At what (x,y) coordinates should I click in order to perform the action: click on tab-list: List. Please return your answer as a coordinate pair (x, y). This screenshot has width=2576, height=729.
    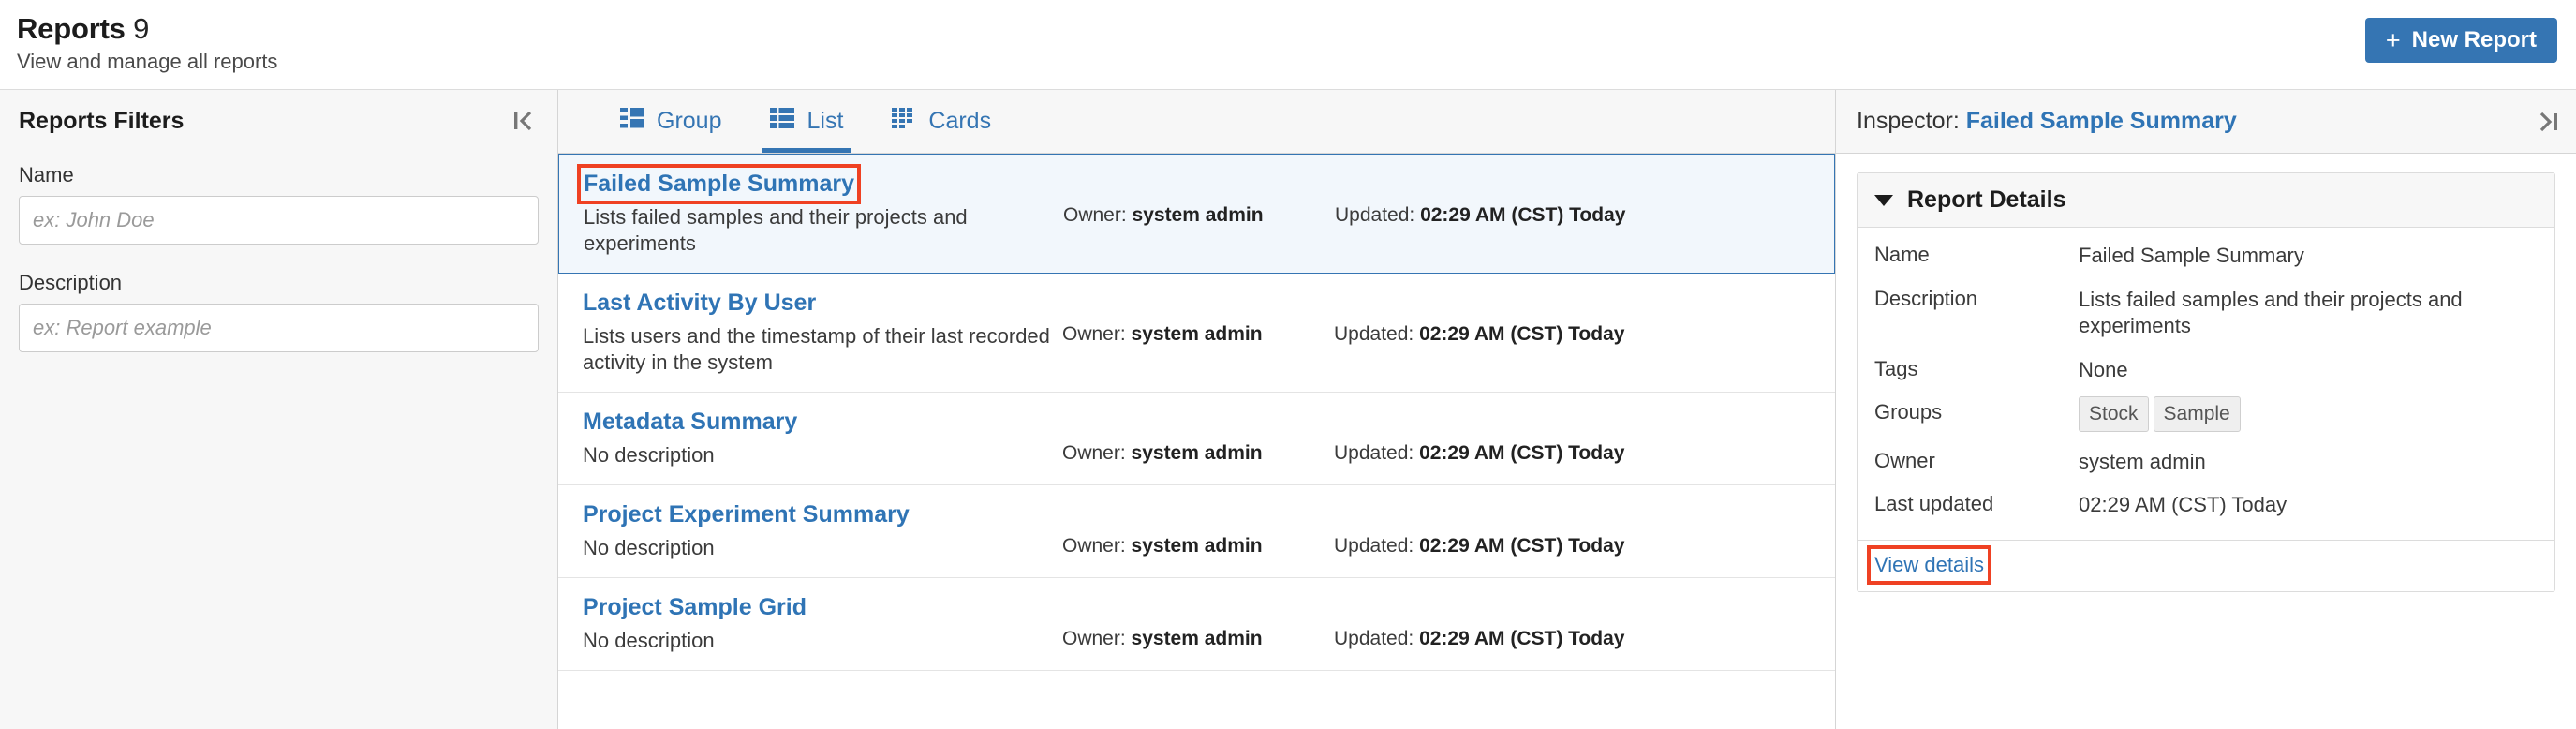
    Looking at the image, I should click on (806, 122).